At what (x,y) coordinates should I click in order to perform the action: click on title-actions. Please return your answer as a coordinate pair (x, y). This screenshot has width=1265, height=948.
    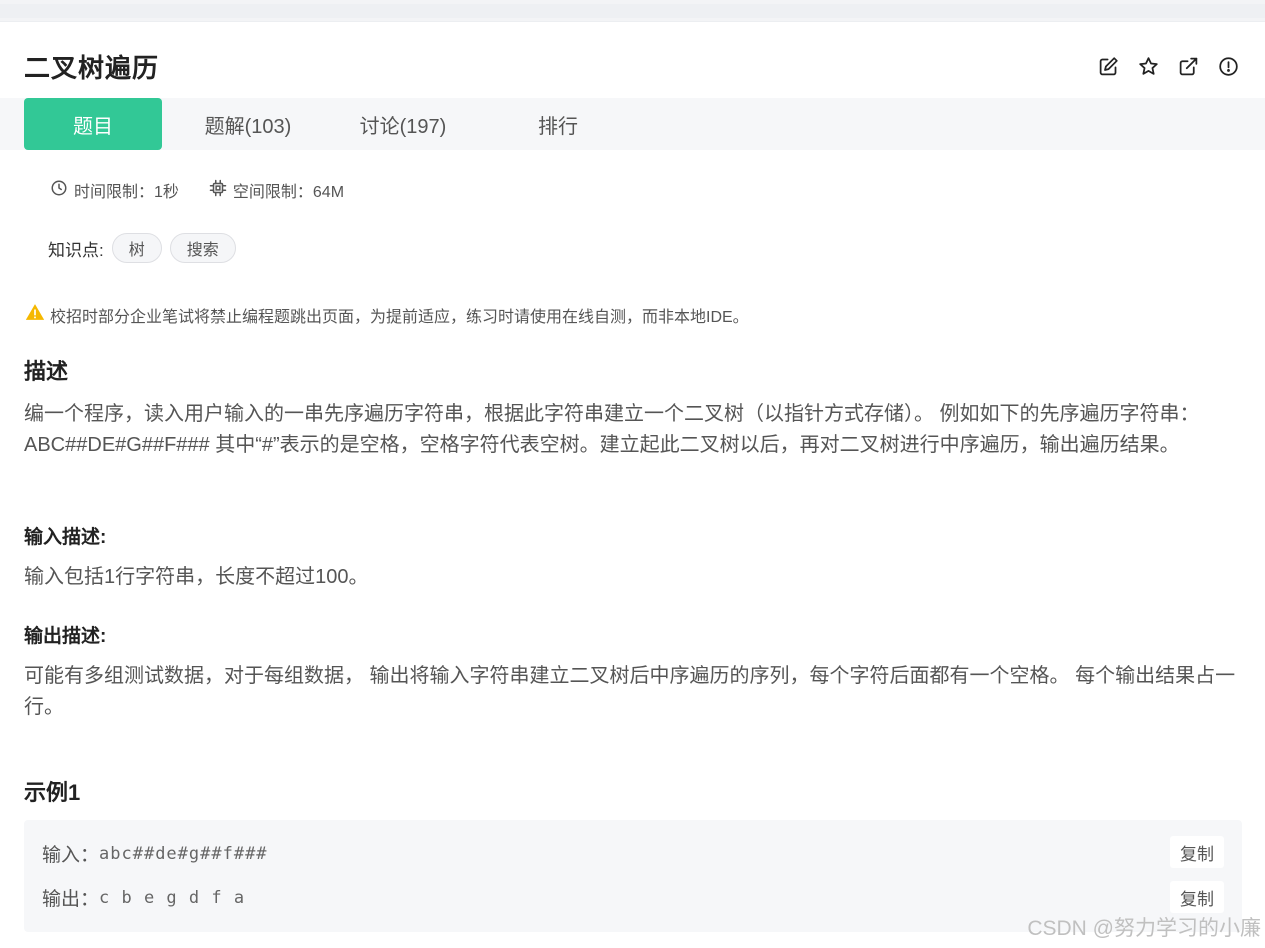
    Looking at the image, I should click on (1169, 66).